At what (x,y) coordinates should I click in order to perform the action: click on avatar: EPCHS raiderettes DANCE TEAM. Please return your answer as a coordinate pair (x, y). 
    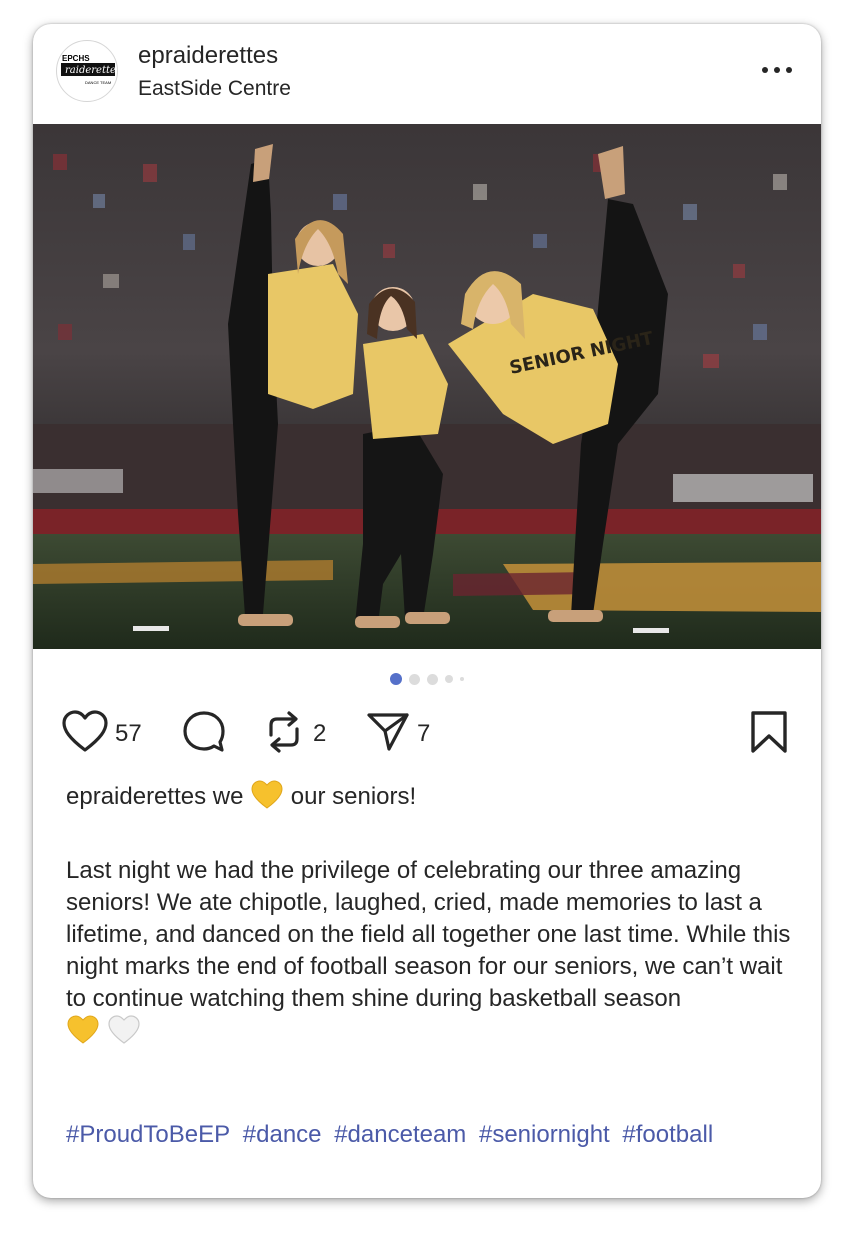
    Looking at the image, I should click on (87, 71).